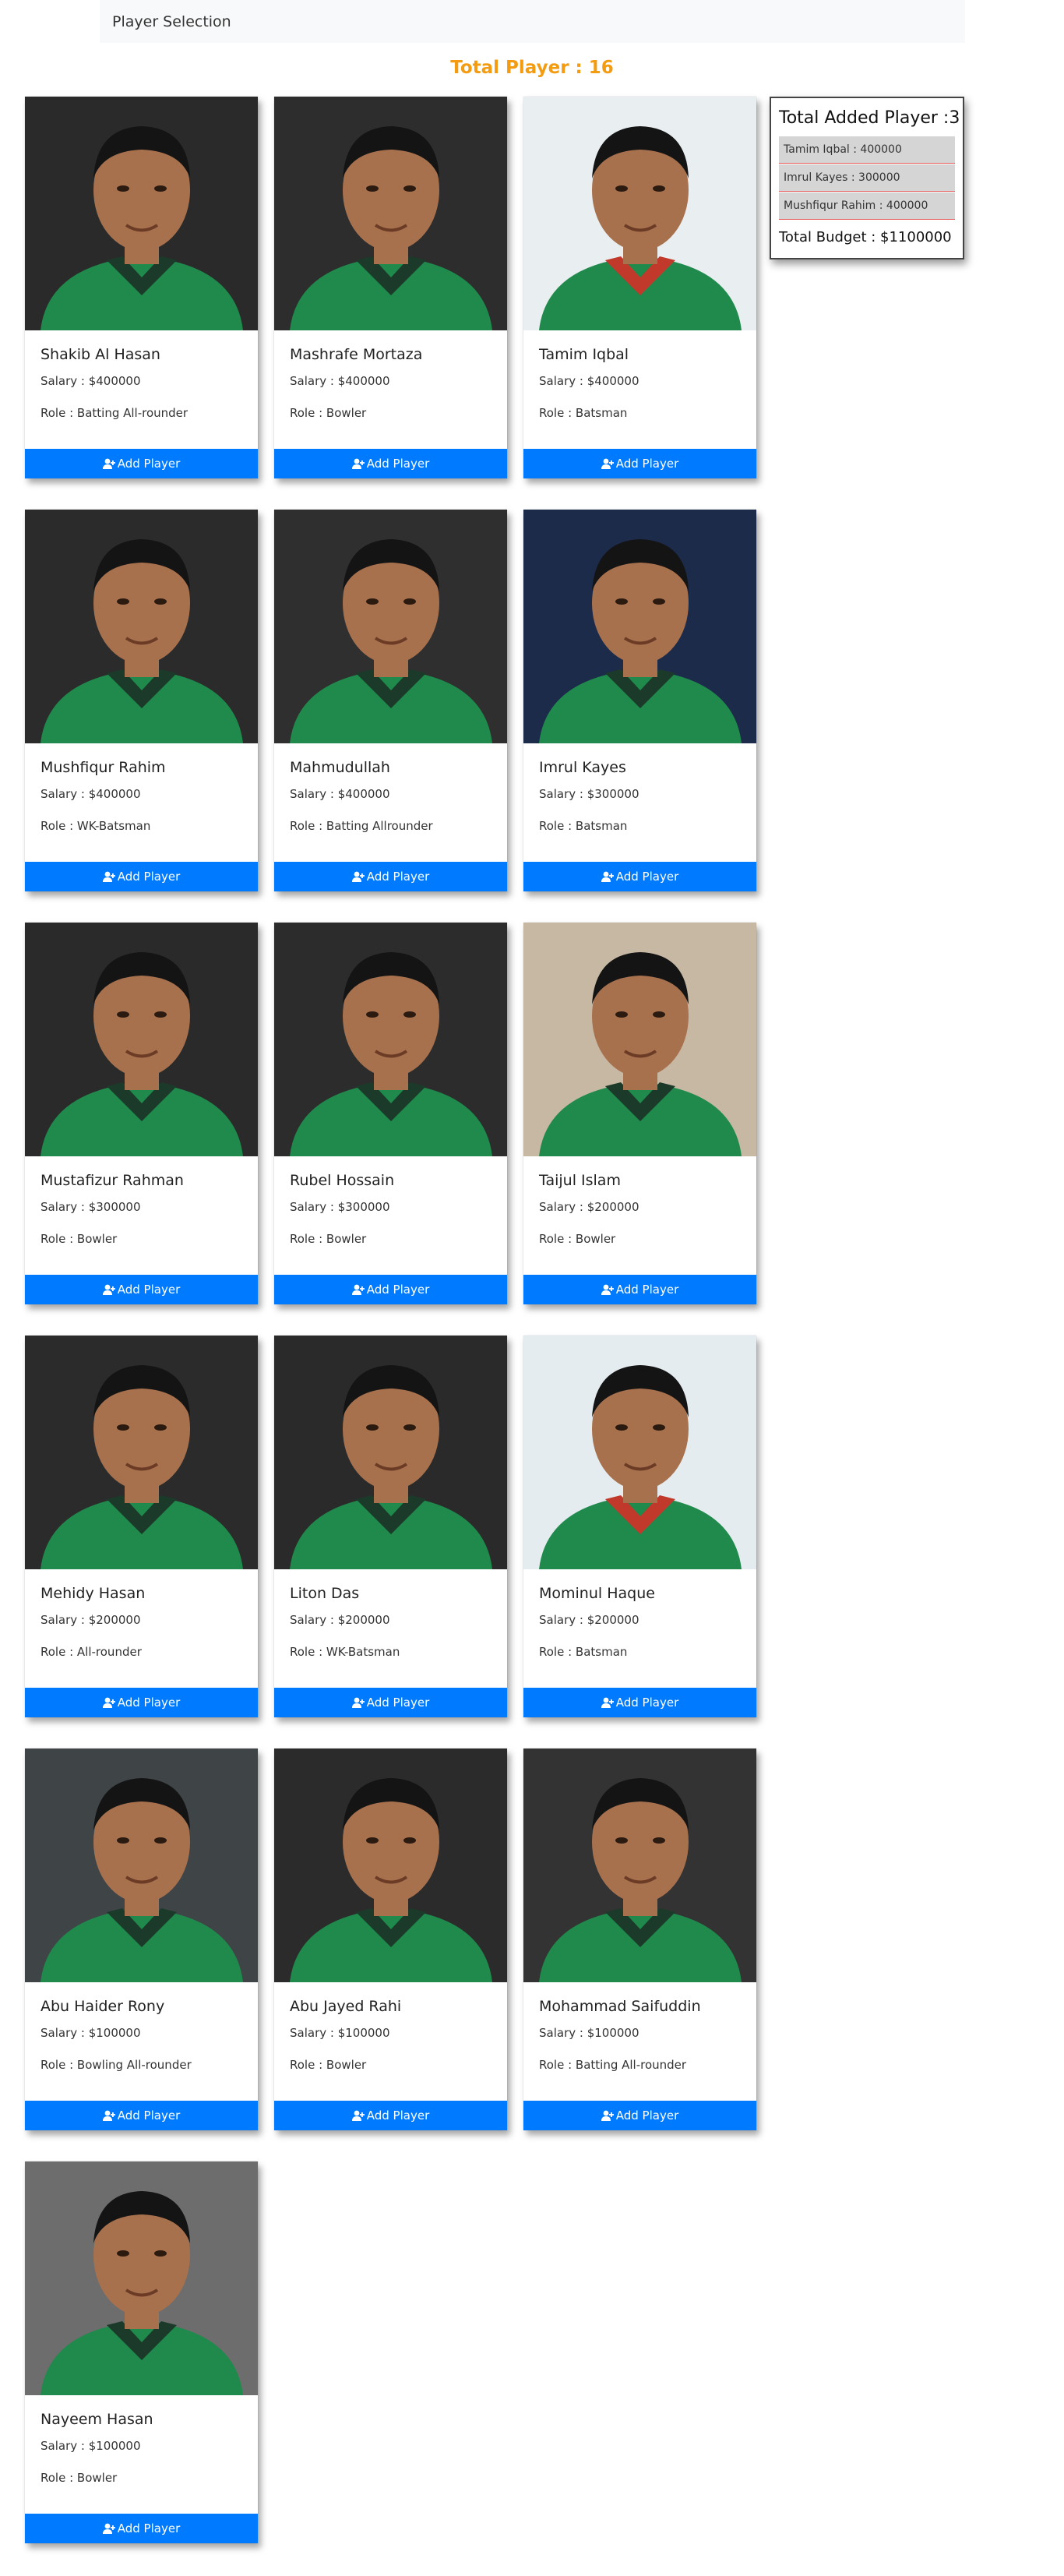 The width and height of the screenshot is (1064, 2576). What do you see at coordinates (340, 767) in the screenshot?
I see `player-name: Mahmudullah` at bounding box center [340, 767].